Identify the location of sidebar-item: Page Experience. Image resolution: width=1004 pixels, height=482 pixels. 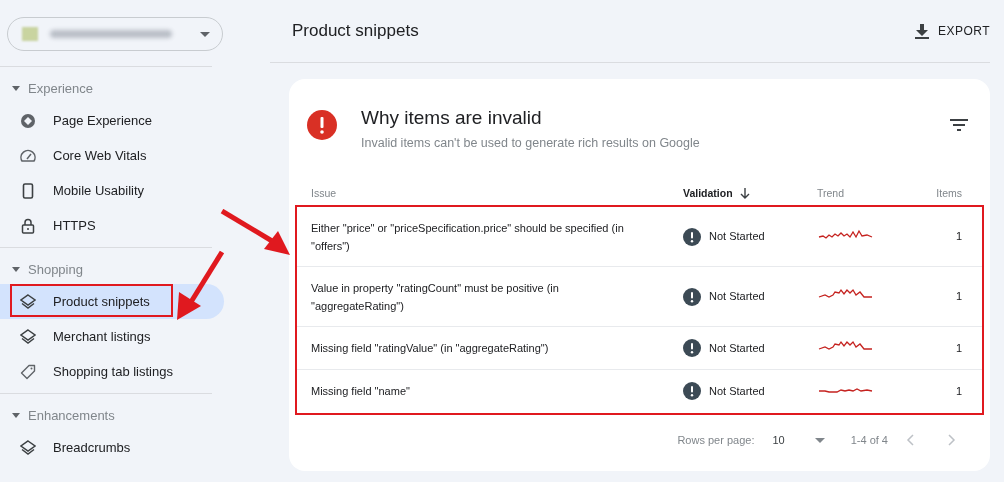
(112, 120).